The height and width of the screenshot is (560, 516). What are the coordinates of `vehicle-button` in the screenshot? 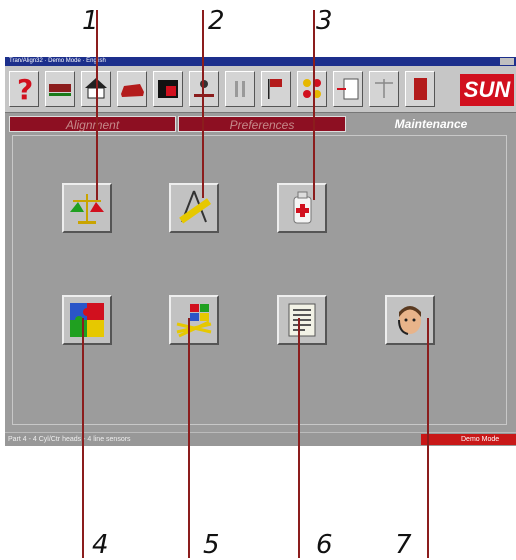 It's located at (132, 89).